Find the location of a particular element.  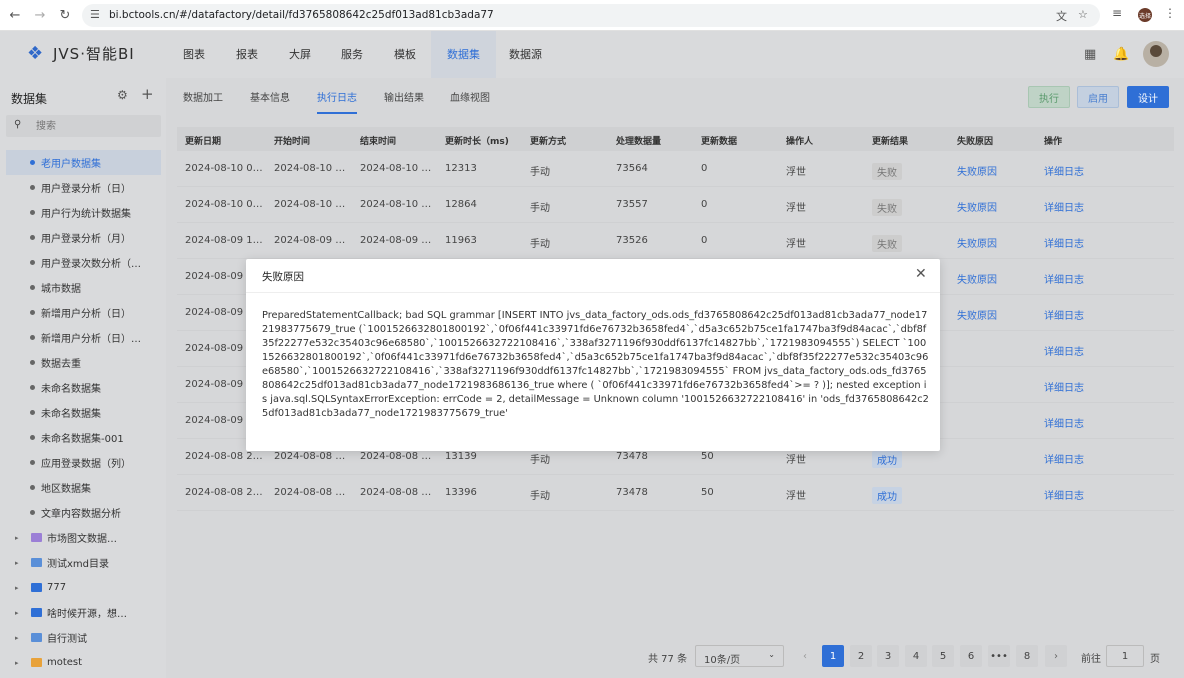

sidebar-folder: ▸ 自行测试 is located at coordinates (83, 637).